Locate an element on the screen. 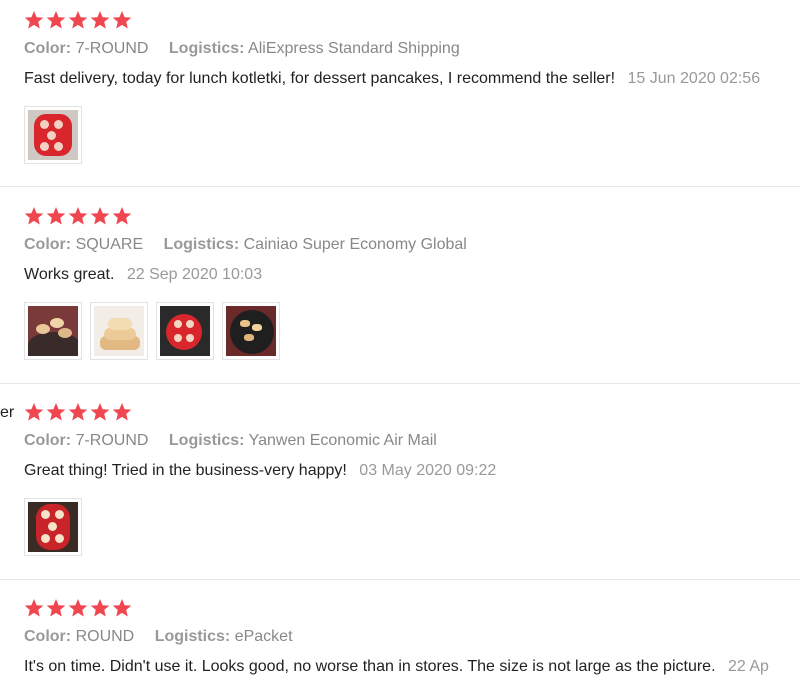  review-text-line: Works great. 22 Sep 2020 10:03 is located at coordinates (143, 275).